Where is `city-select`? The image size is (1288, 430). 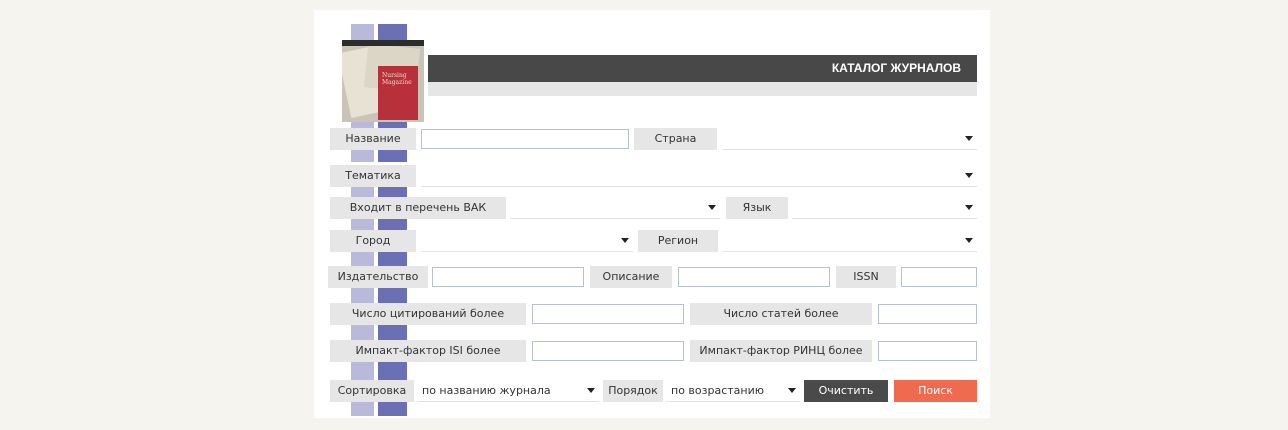
city-select is located at coordinates (527, 241).